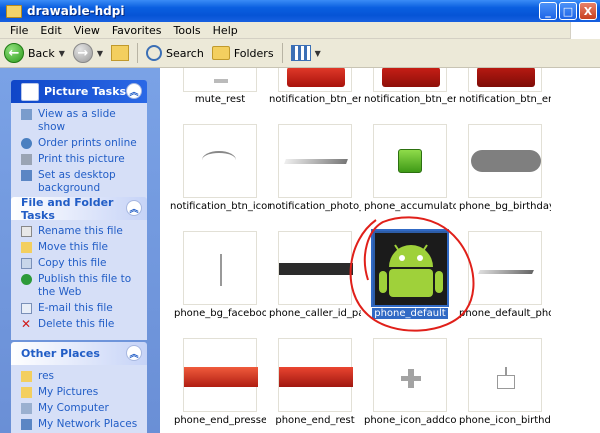 The image size is (600, 433). Describe the element at coordinates (220, 206) in the screenshot. I see `file-name: notification_btn_icon_call` at that location.